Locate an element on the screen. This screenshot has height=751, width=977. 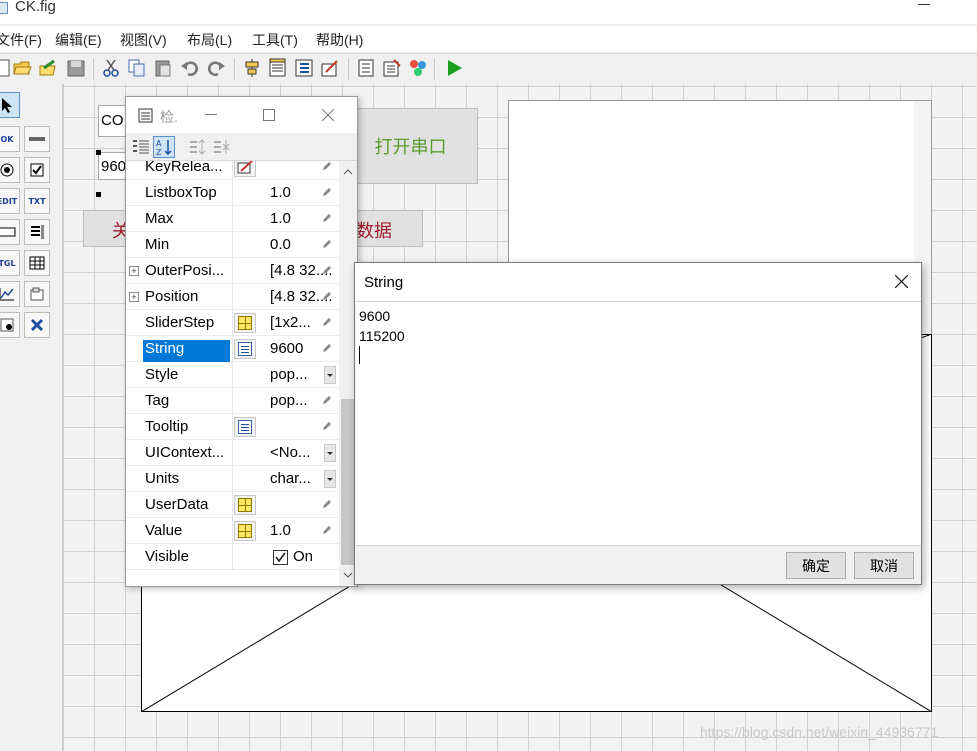
listbox-tool-icon is located at coordinates (37, 232).